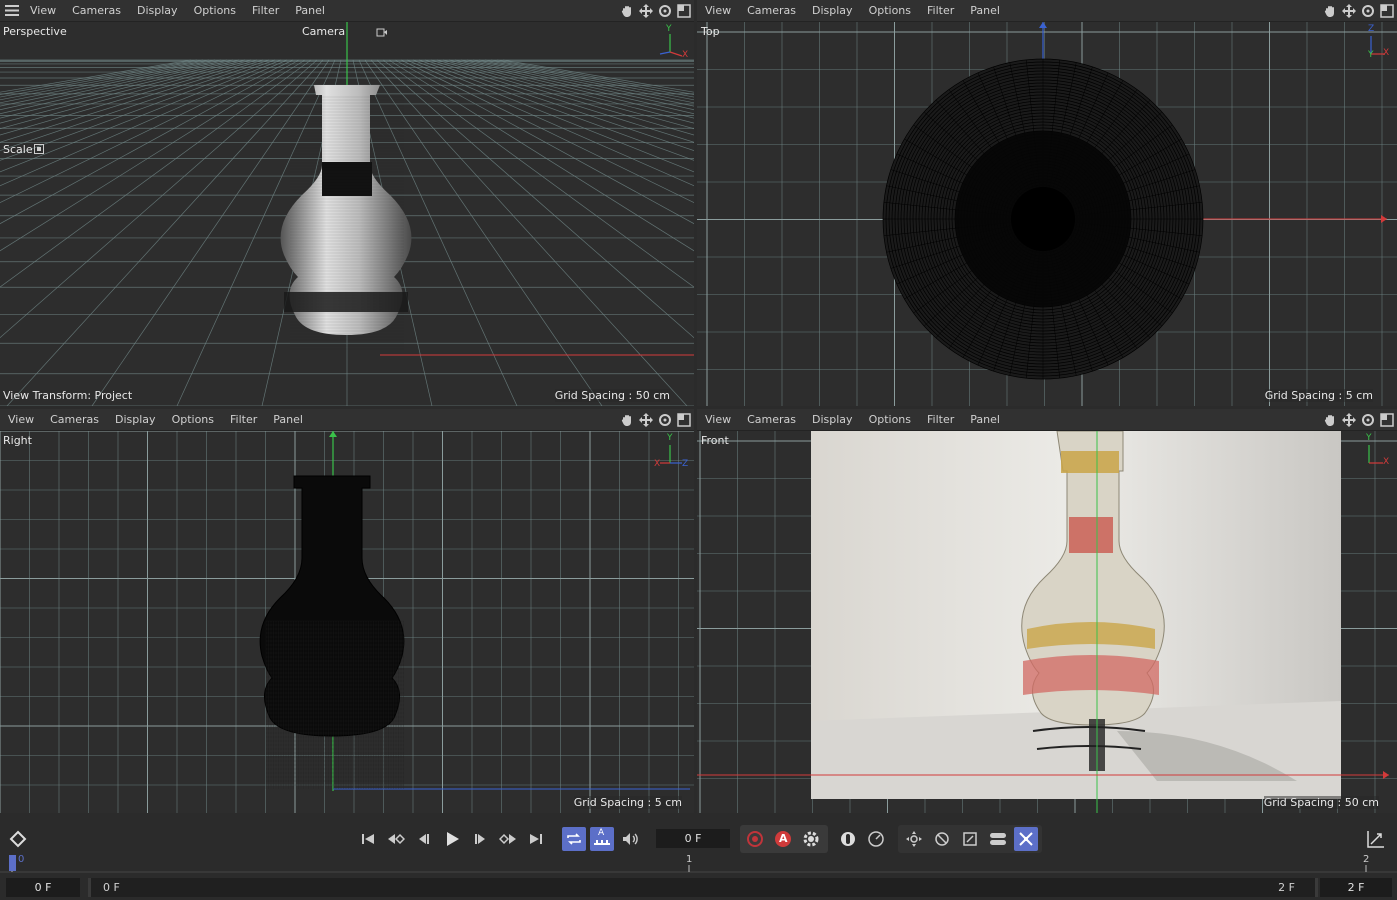 The width and height of the screenshot is (1397, 900). What do you see at coordinates (452, 839) in the screenshot?
I see `play-button` at bounding box center [452, 839].